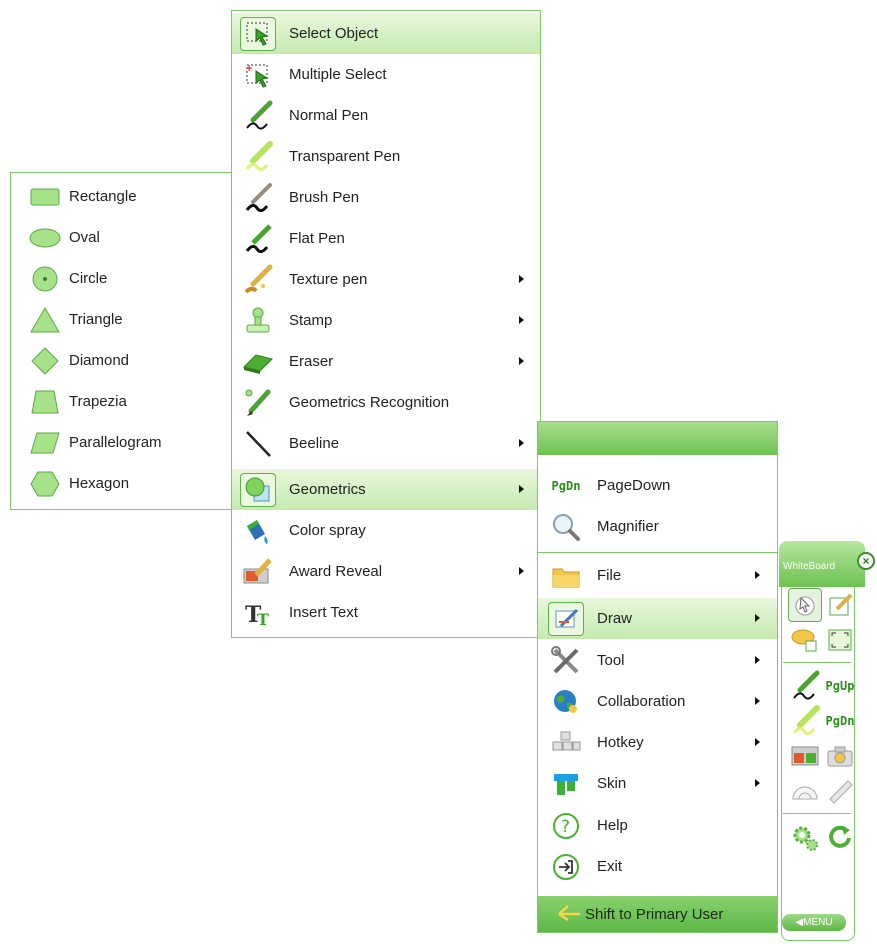  What do you see at coordinates (818, 922) in the screenshot?
I see `menu-tab-label: MENU` at bounding box center [818, 922].